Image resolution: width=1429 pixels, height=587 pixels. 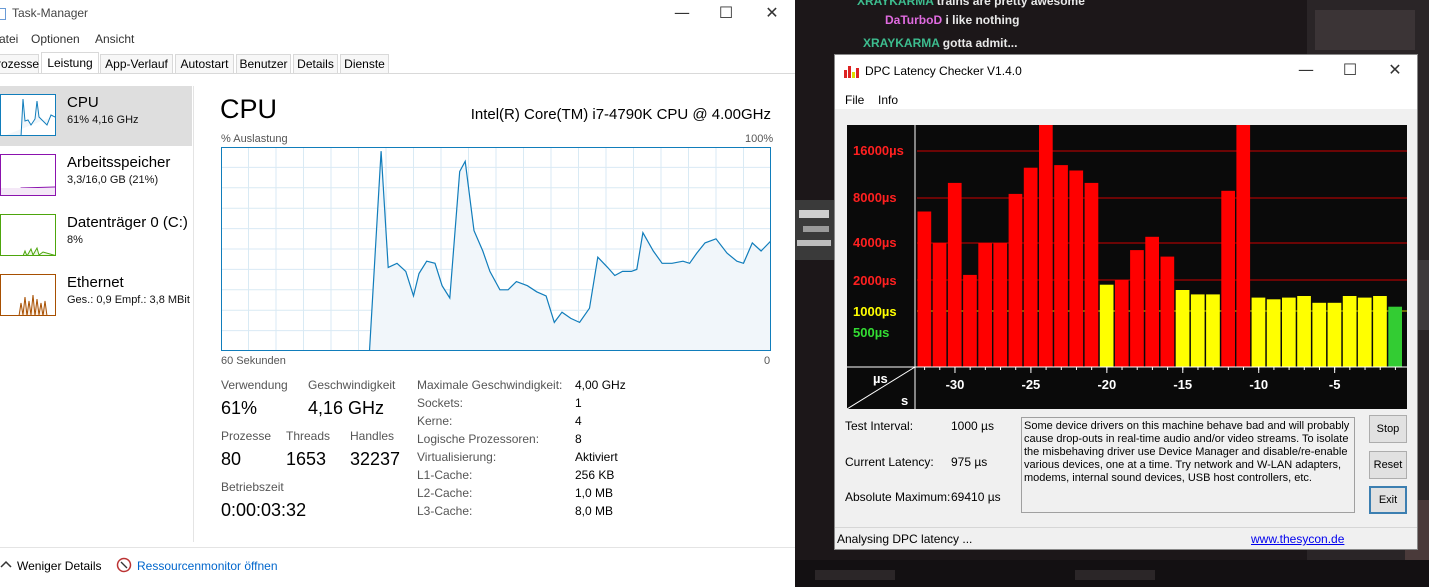 I want to click on sidebar-item-disk: Datenträger 0 (C:) 8%, so click(x=96, y=236).